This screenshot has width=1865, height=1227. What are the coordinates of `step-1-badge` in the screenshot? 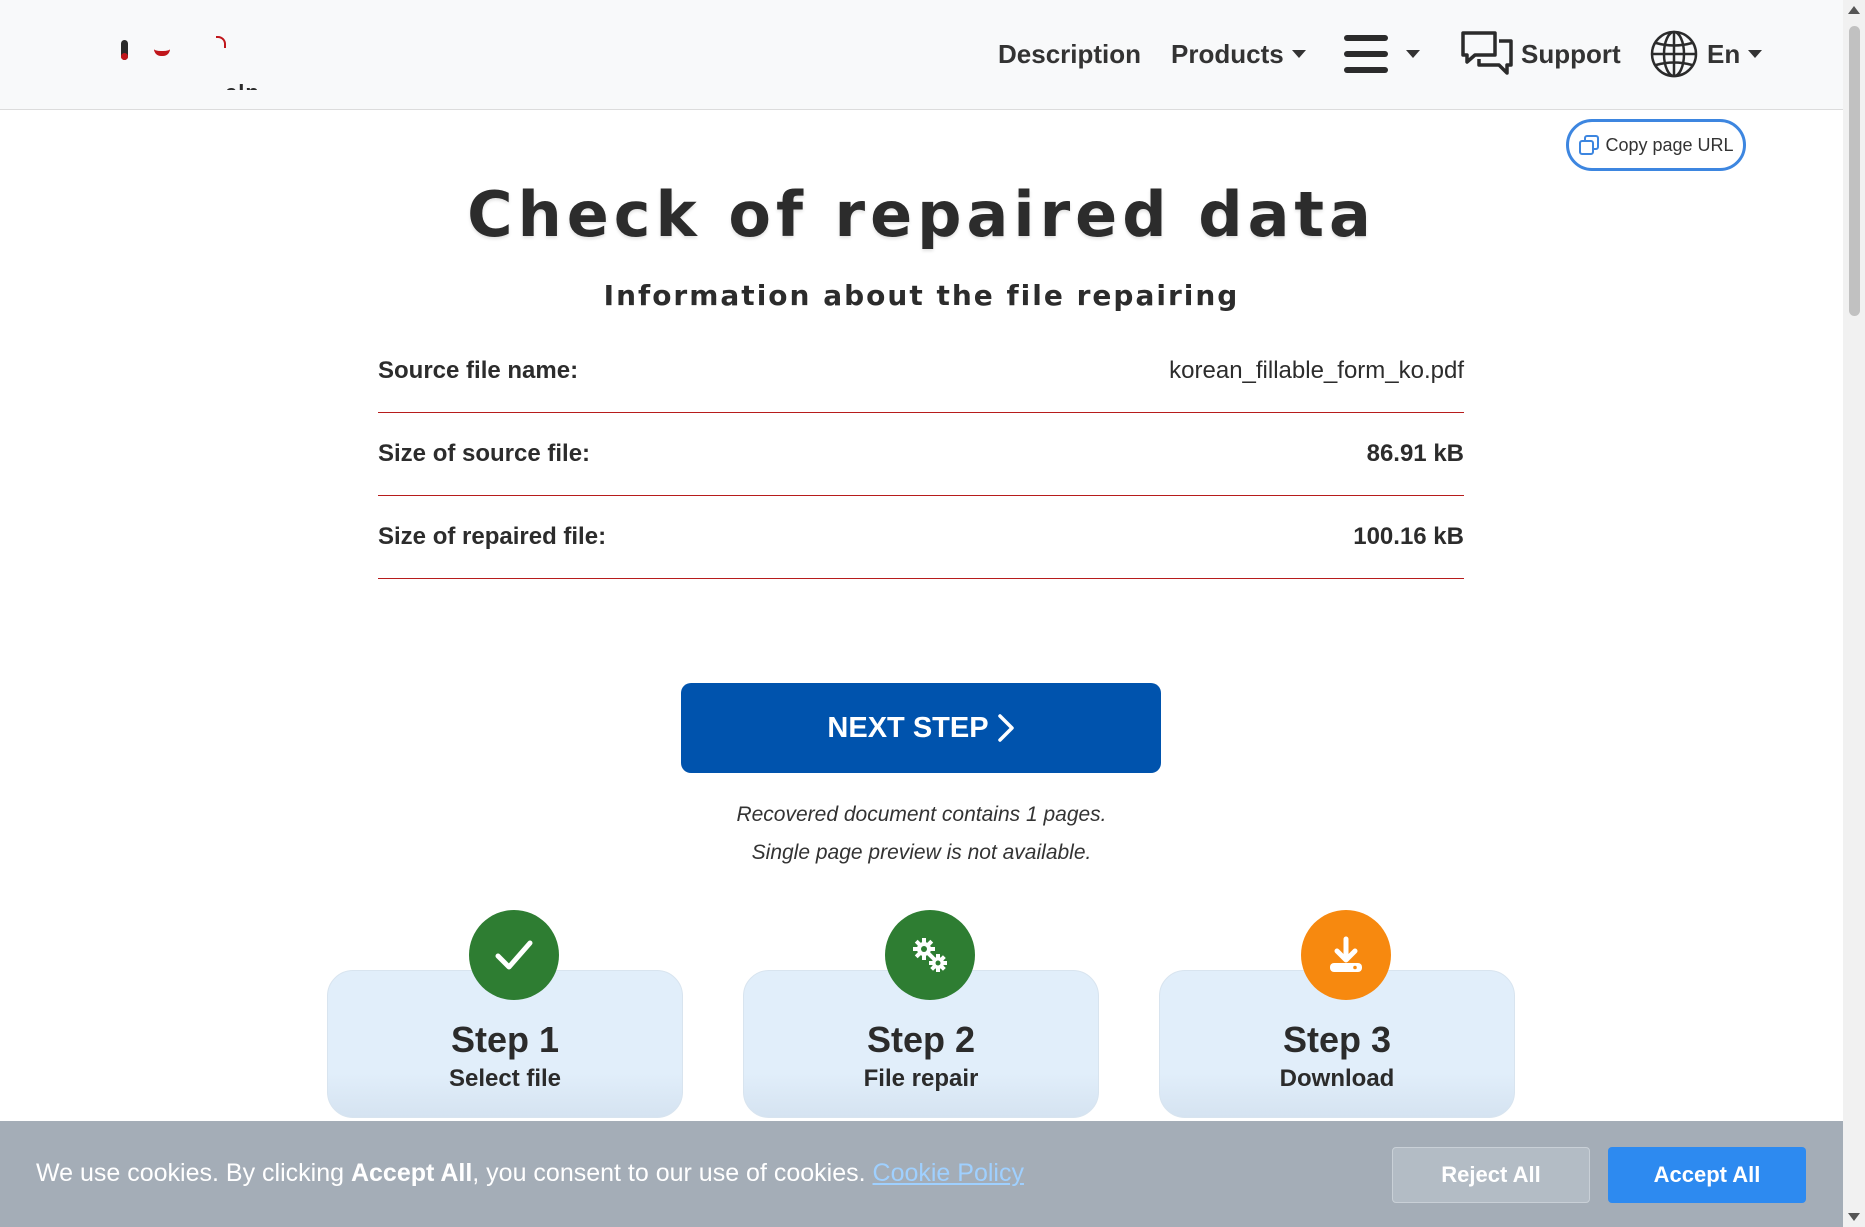 It's located at (514, 955).